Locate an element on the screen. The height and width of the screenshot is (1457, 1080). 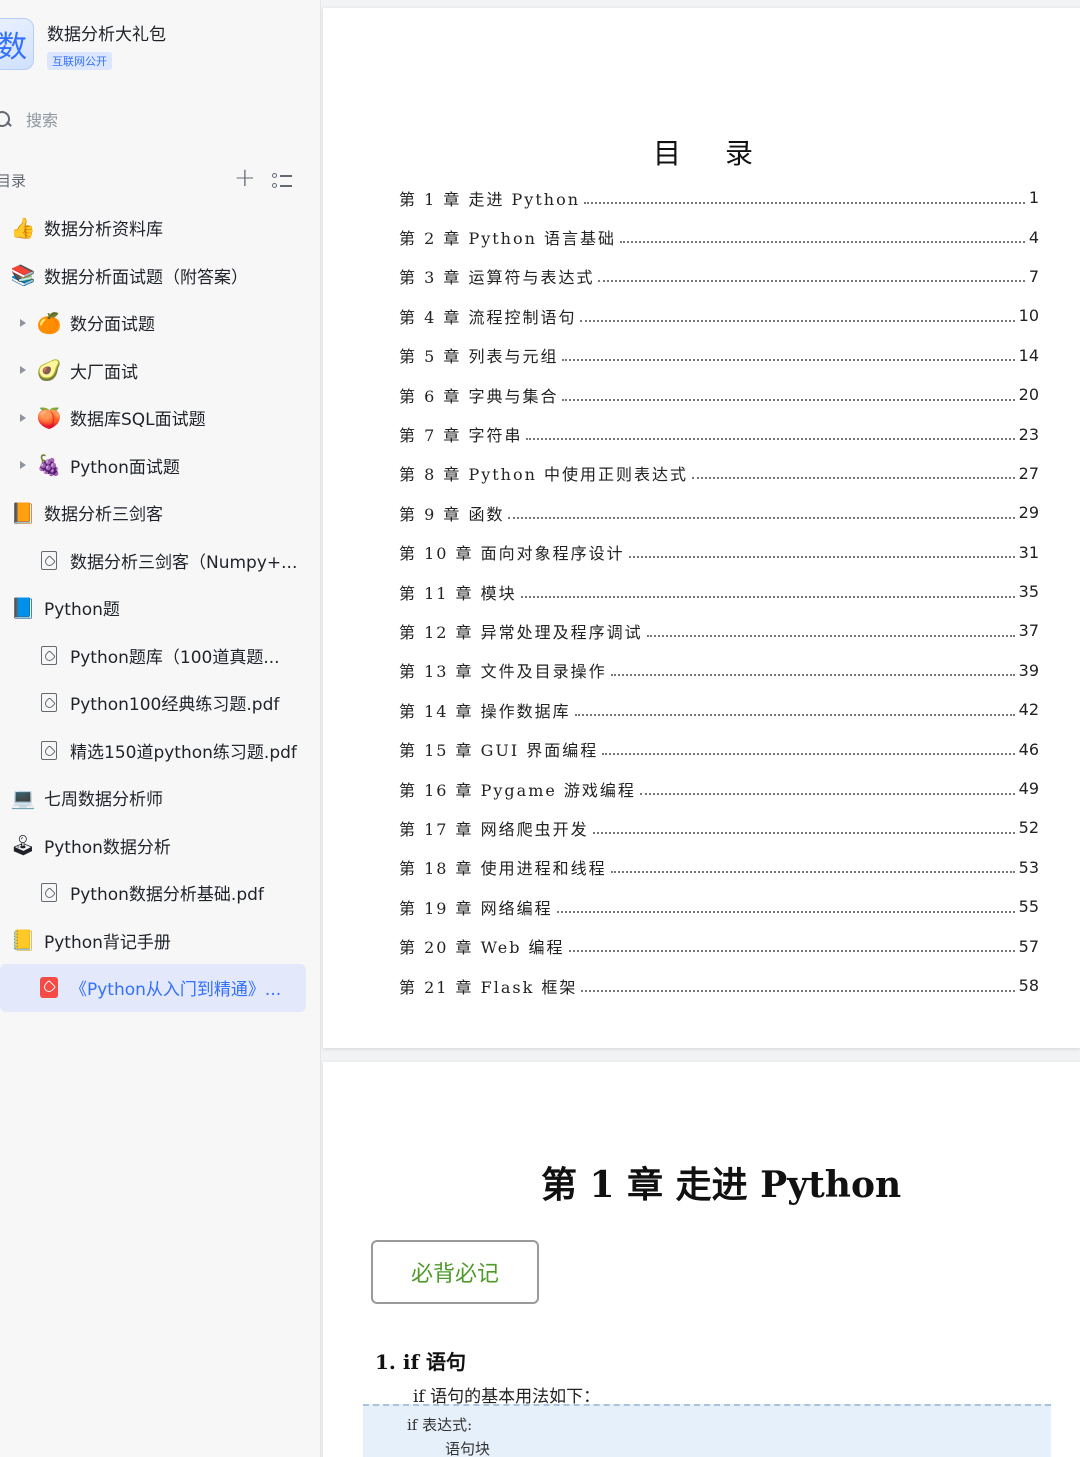
toc-entry: 第 21 章 Flask 框架 58 is located at coordinates (719, 985).